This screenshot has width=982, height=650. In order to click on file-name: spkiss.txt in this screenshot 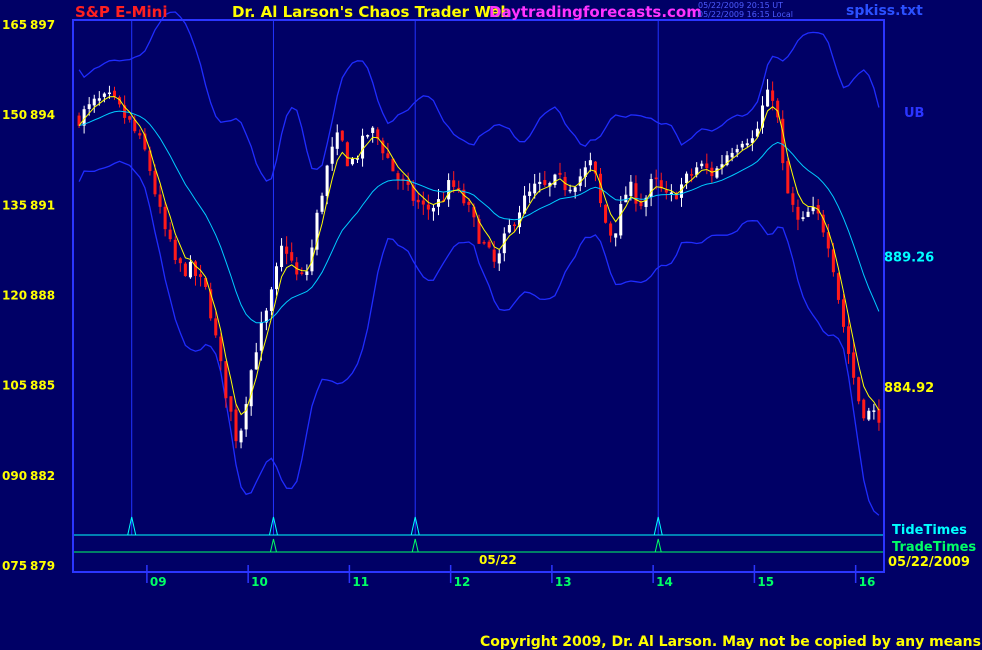, I will do `click(884, 11)`.